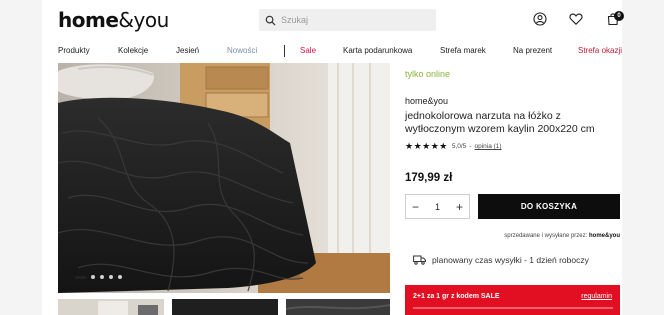  What do you see at coordinates (242, 50) in the screenshot?
I see `nav-item-nowosci: Nowości` at bounding box center [242, 50].